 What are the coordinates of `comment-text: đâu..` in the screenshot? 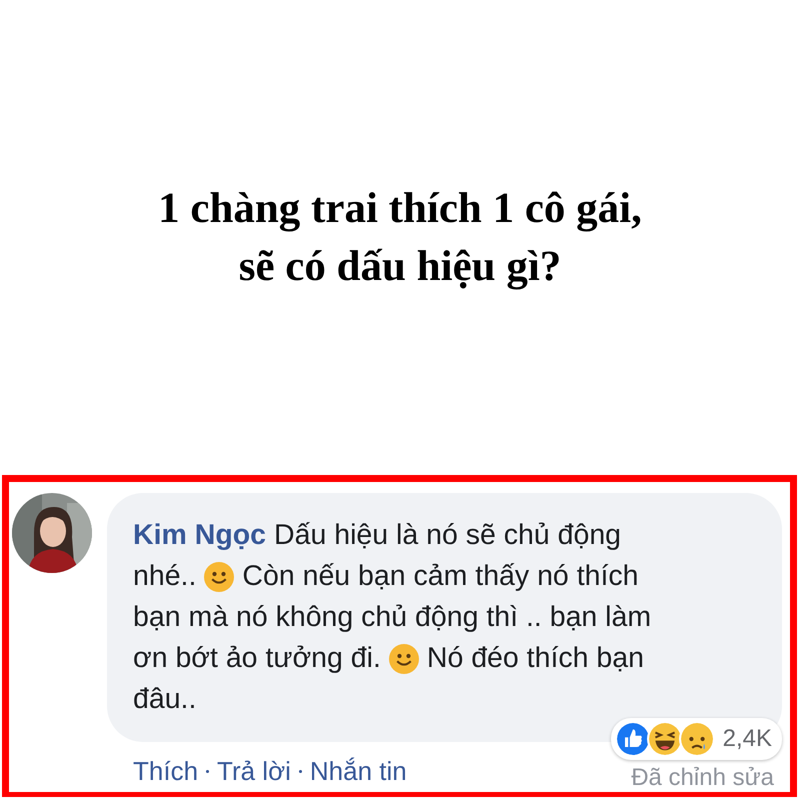 It's located at (164, 699).